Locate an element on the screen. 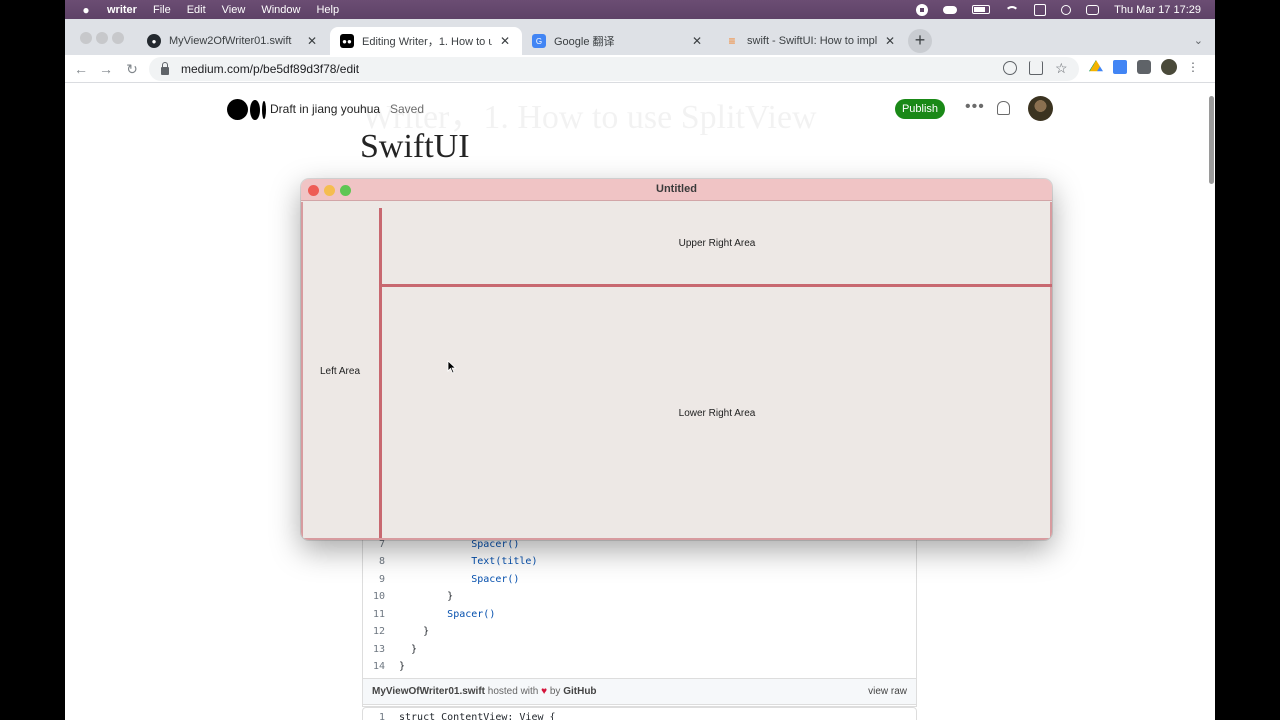  translate-extension-icon is located at coordinates (1120, 67).